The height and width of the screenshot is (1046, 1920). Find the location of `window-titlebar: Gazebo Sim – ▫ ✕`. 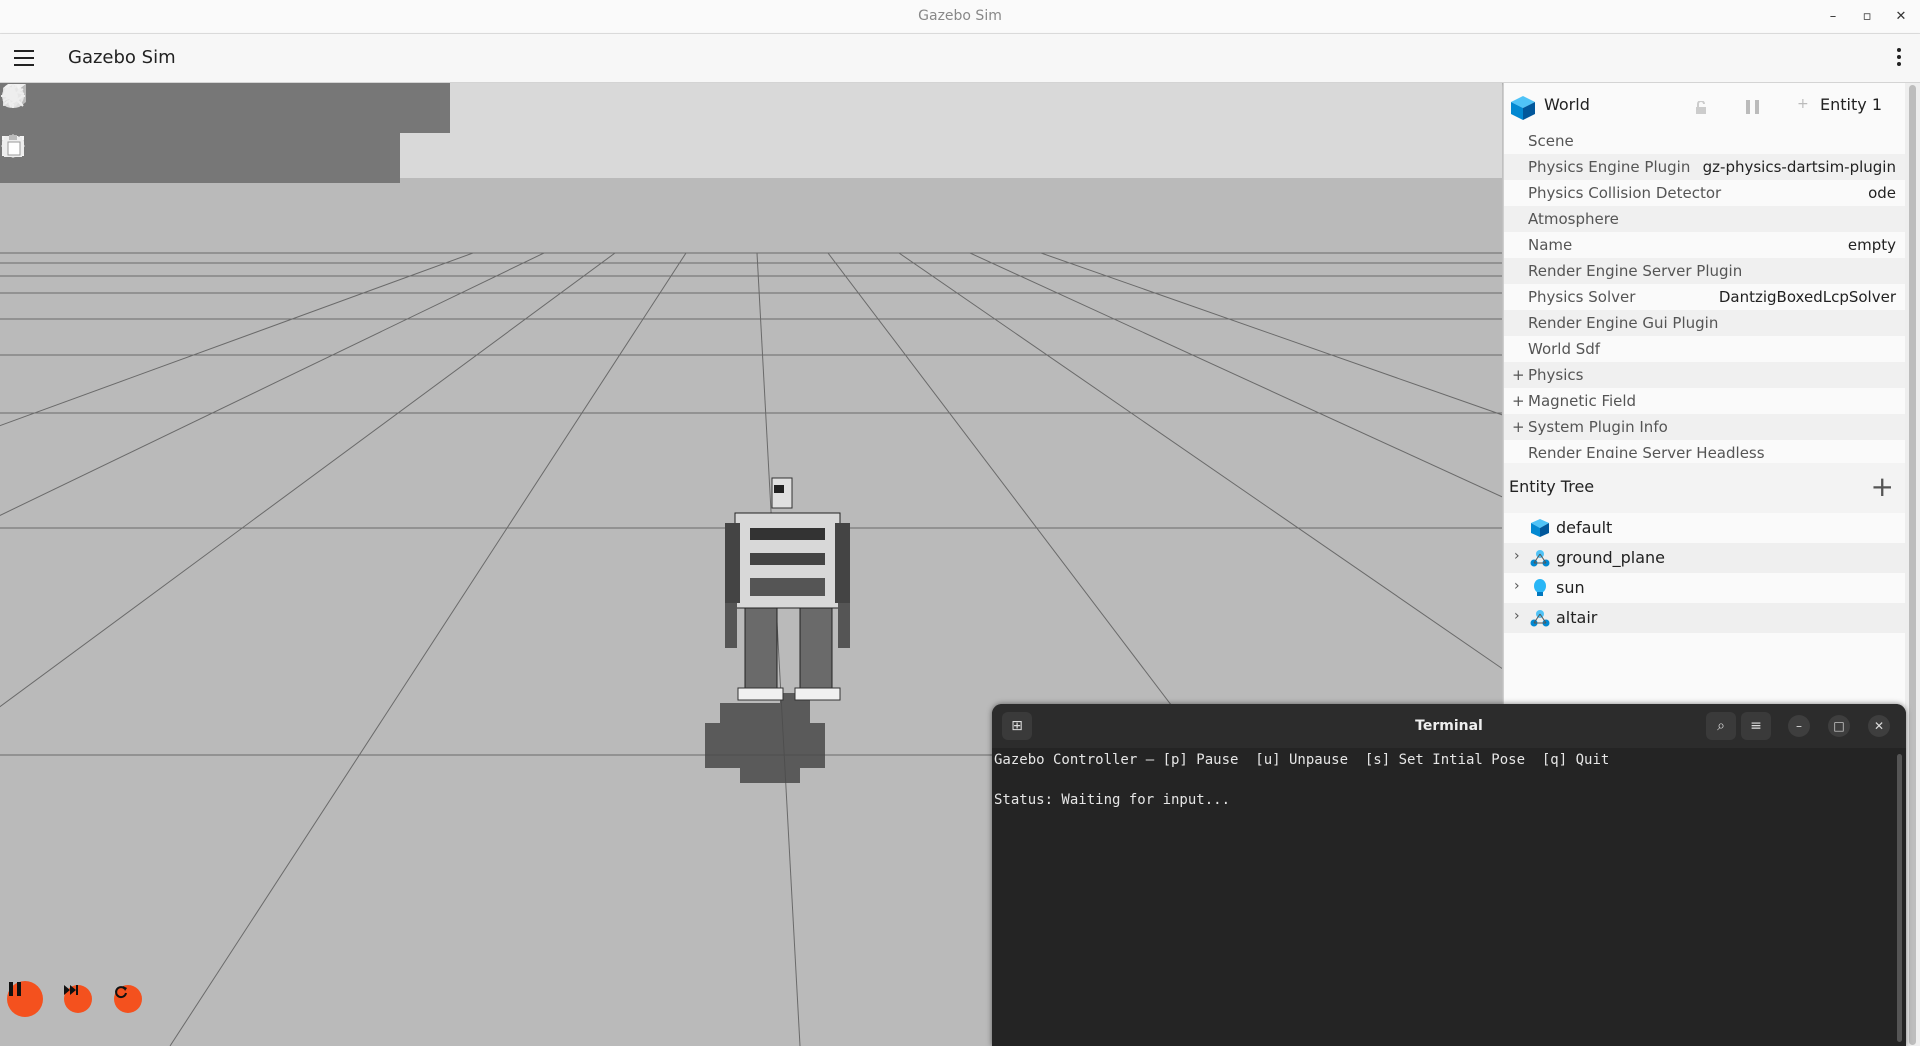

window-titlebar: Gazebo Sim – ▫ ✕ is located at coordinates (960, 17).